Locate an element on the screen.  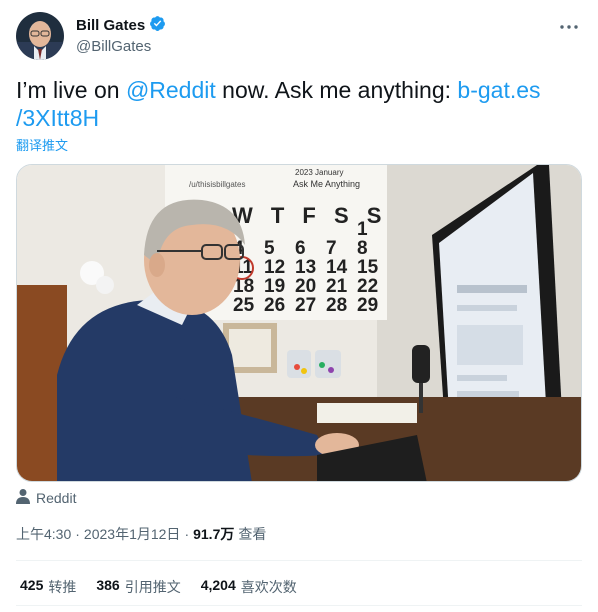
likes-stat: 4,204 喜欢次数 is located at coordinates (249, 587).